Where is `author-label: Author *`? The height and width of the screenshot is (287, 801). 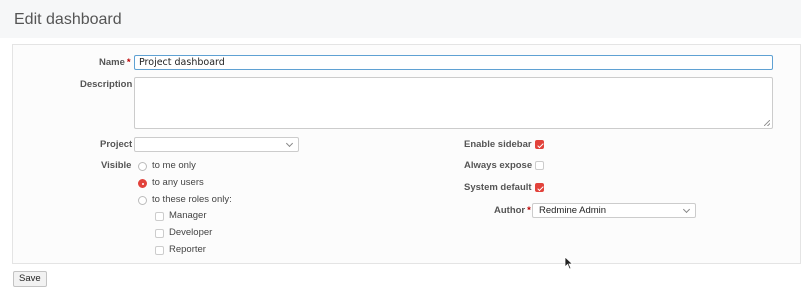
author-label: Author * is located at coordinates (512, 210).